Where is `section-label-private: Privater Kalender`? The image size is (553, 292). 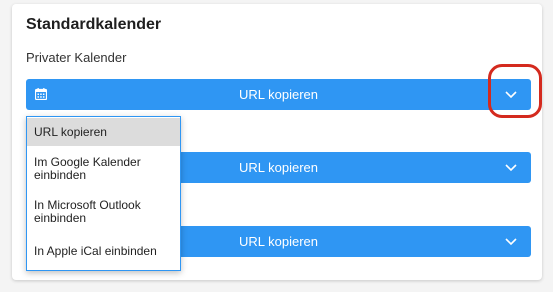 section-label-private: Privater Kalender is located at coordinates (76, 57).